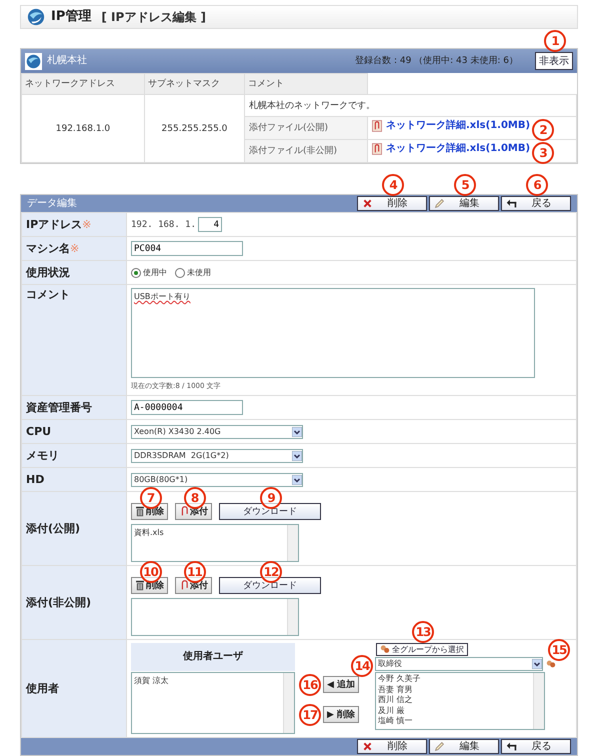 Image resolution: width=600 pixels, height=756 pixels. What do you see at coordinates (543, 130) in the screenshot?
I see `callout-marker: 2` at bounding box center [543, 130].